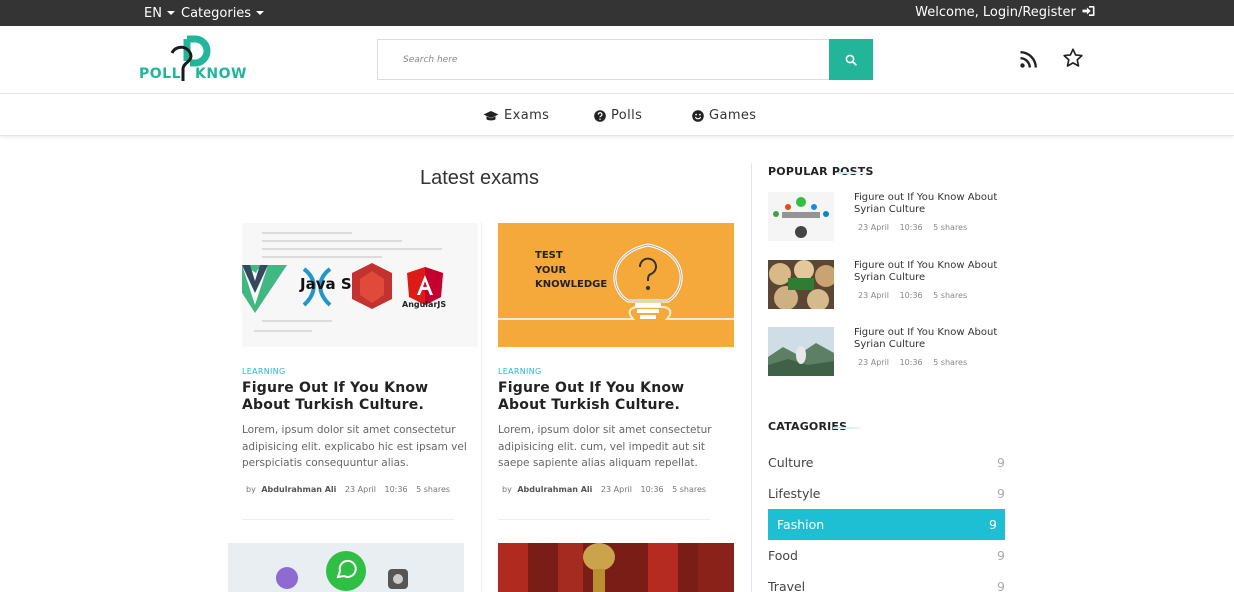  I want to click on star-icon, so click(1073, 58).